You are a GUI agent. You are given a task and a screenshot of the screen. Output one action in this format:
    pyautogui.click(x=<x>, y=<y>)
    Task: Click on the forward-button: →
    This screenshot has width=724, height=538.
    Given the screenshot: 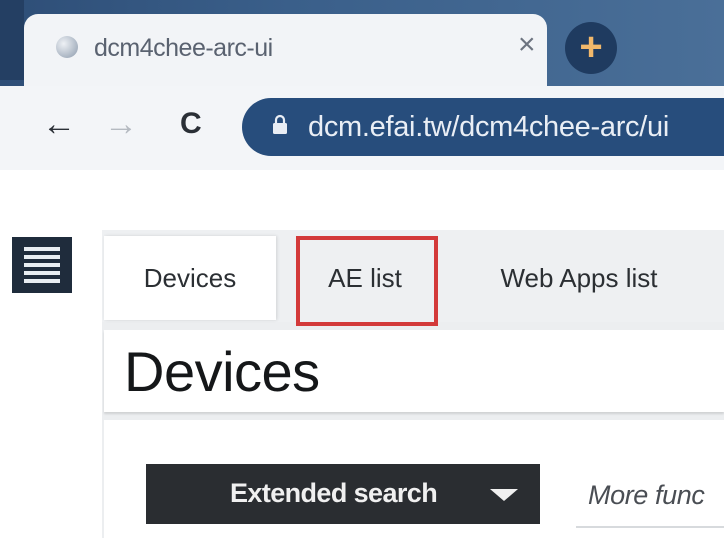 What is the action you would take?
    pyautogui.click(x=121, y=124)
    